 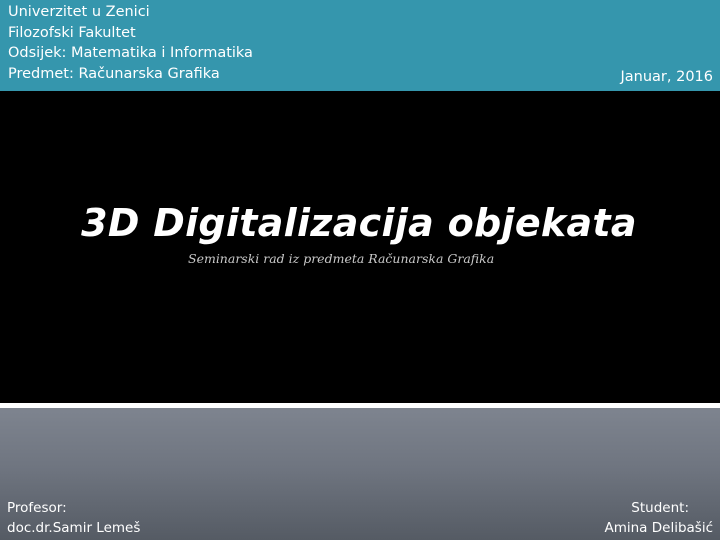 What do you see at coordinates (37, 508) in the screenshot?
I see `professor-label: Profesor:` at bounding box center [37, 508].